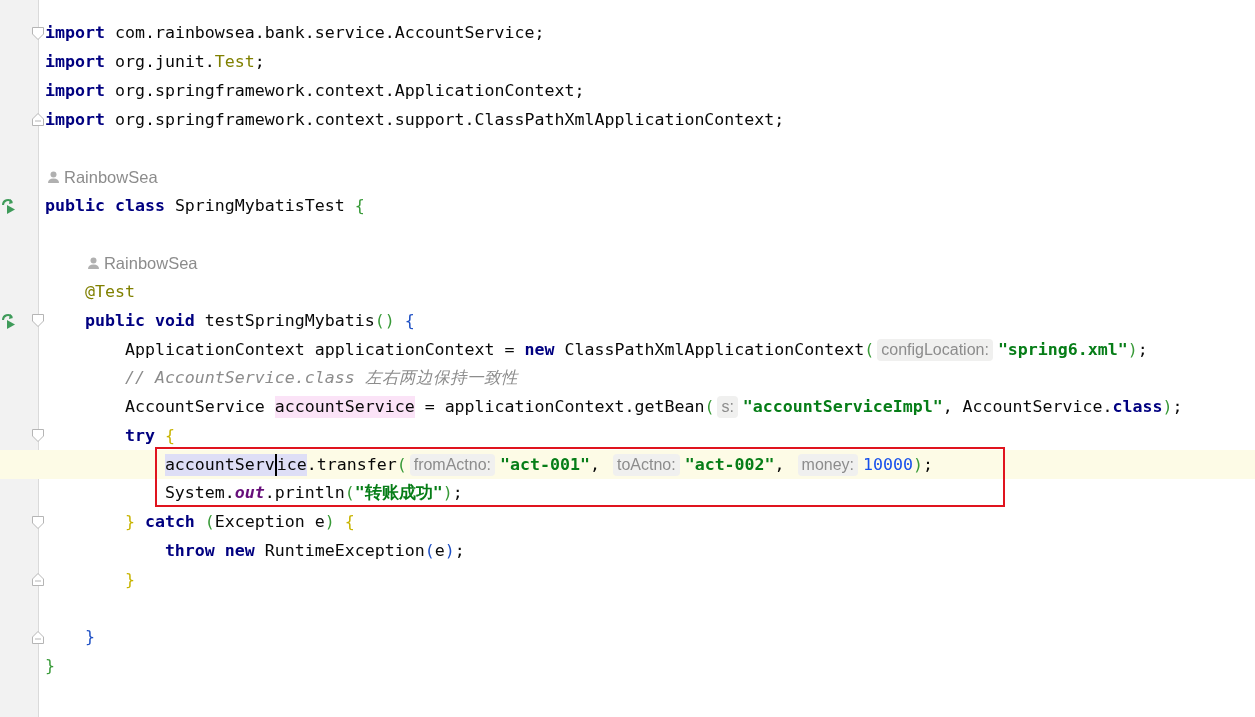 The image size is (1255, 717). What do you see at coordinates (888, 464) in the screenshot?
I see `number-literal: 10000` at bounding box center [888, 464].